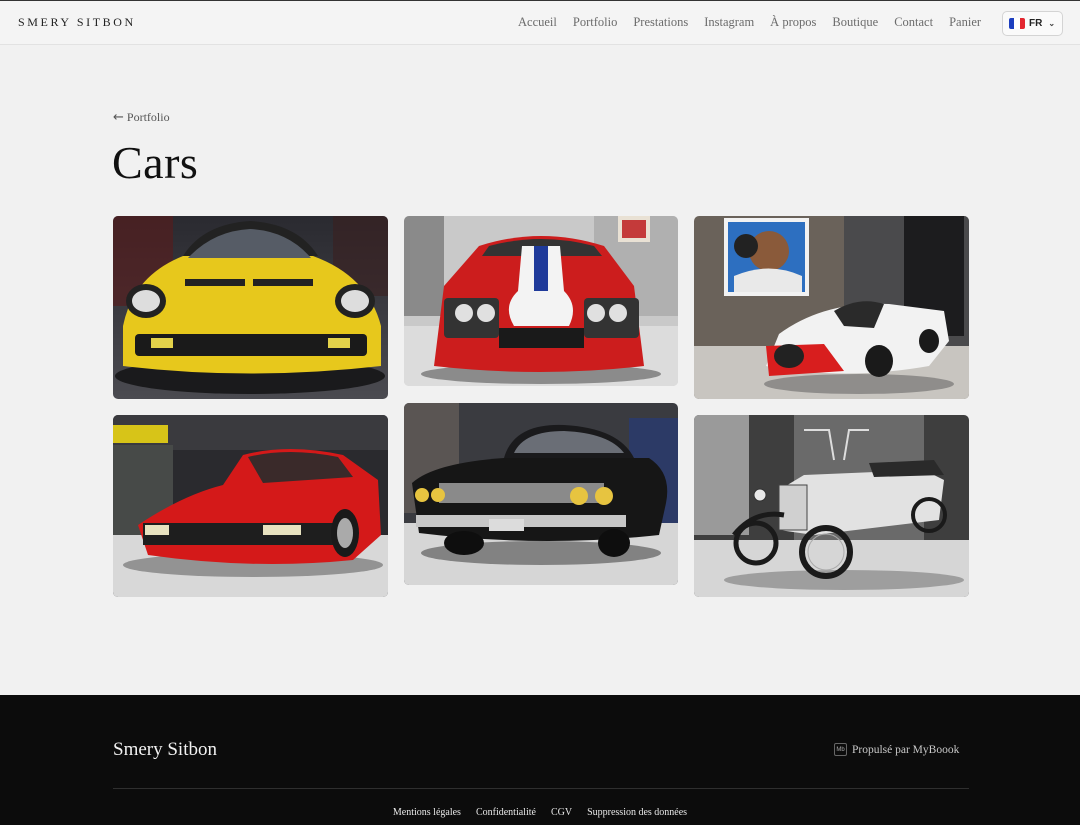 This screenshot has width=1080, height=825. I want to click on footer-brand: Smery Sitbon, so click(165, 750).